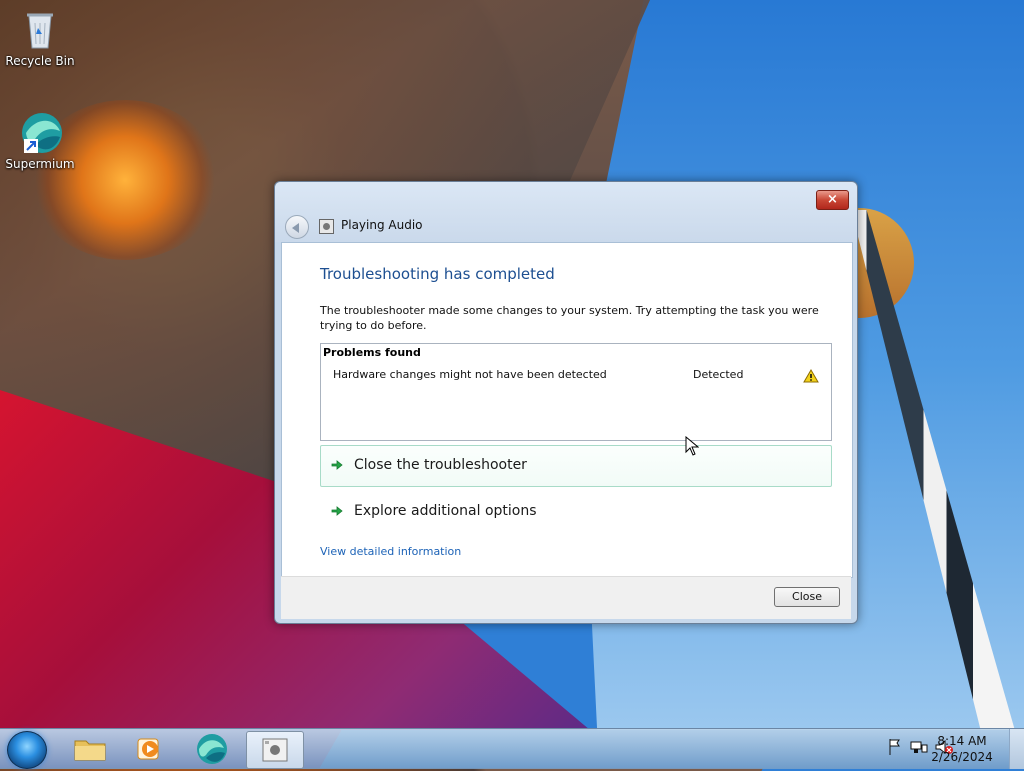 The image size is (1024, 771). I want to click on view-detailed-information-link: View detailed information, so click(390, 551).